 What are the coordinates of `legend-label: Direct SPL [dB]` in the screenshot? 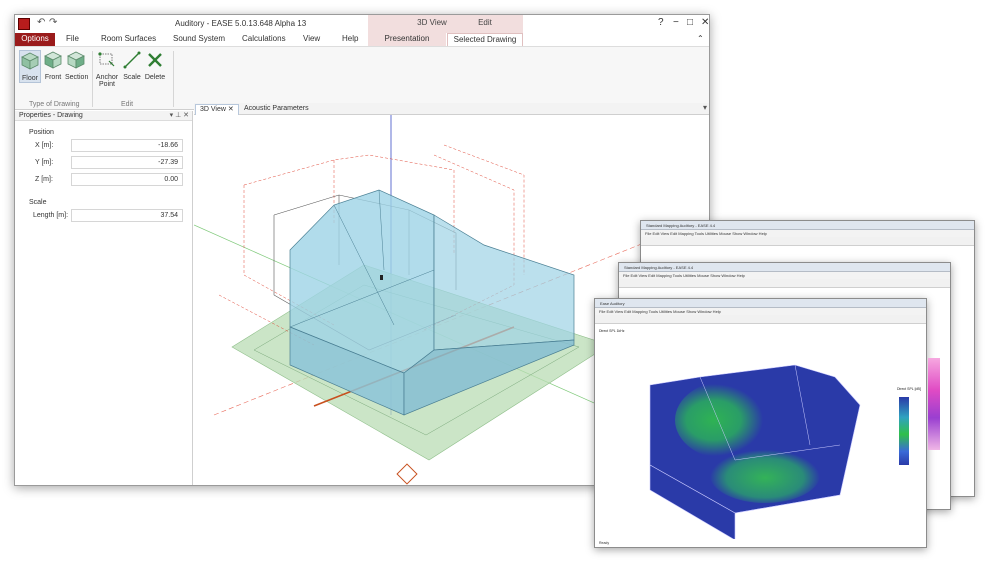 It's located at (909, 389).